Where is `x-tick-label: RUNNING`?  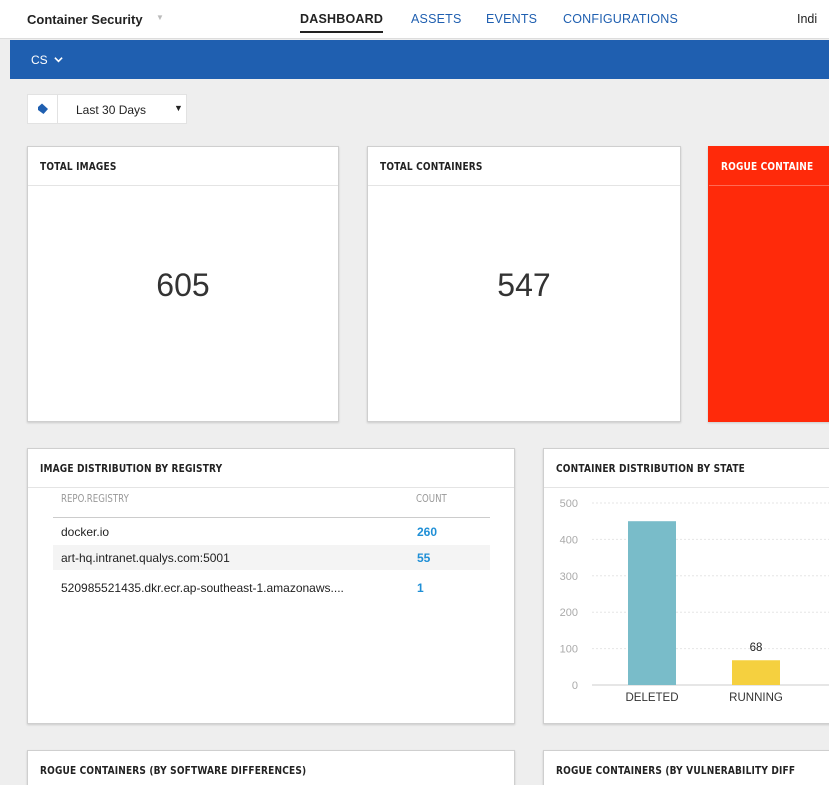
x-tick-label: RUNNING is located at coordinates (756, 698).